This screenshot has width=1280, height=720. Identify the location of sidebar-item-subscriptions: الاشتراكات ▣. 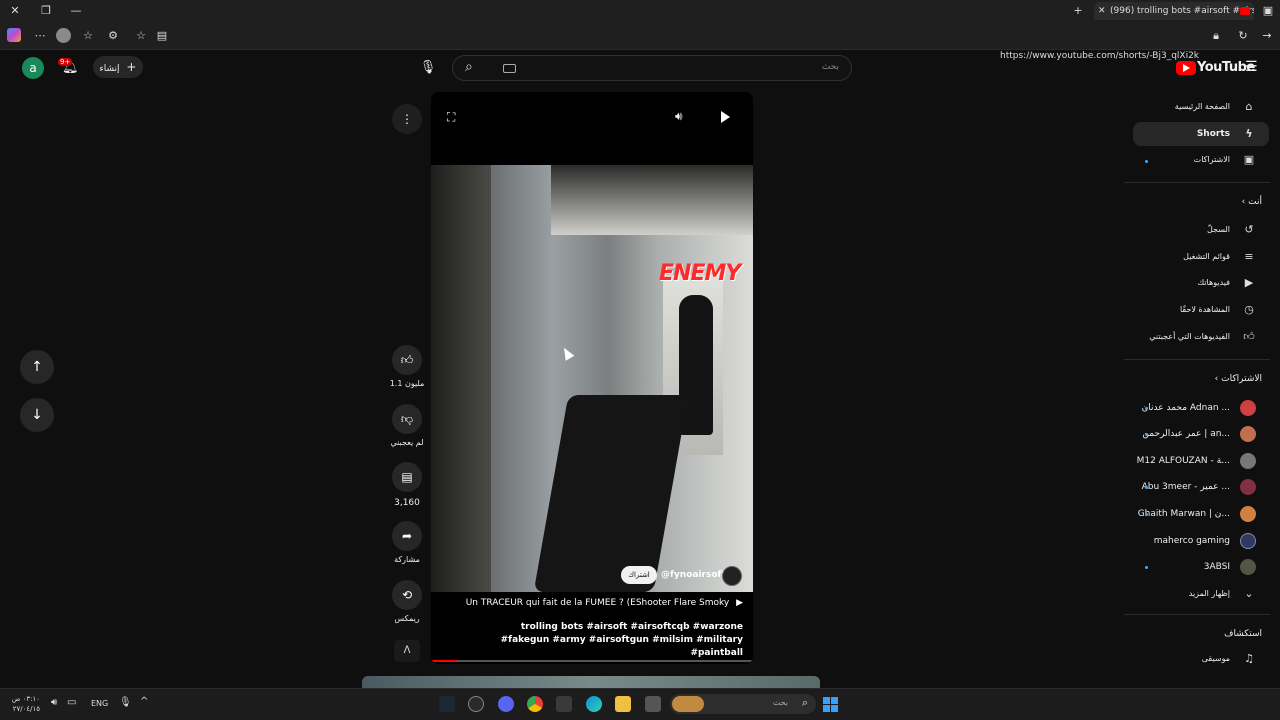
(1190, 160).